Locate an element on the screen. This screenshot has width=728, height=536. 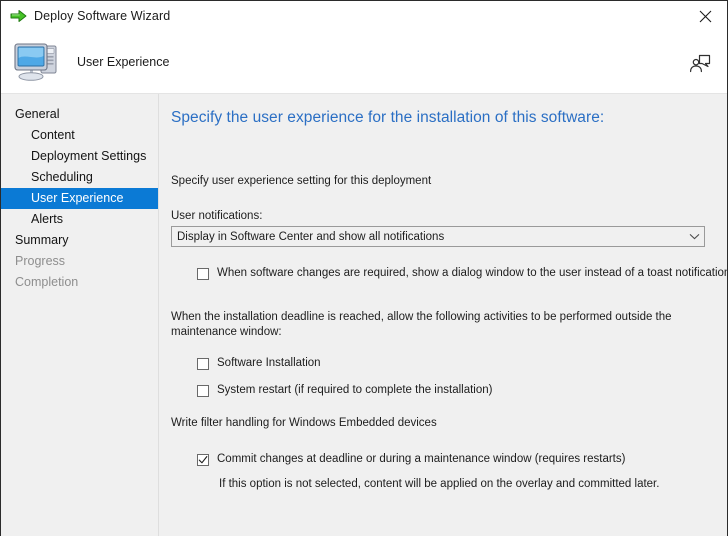
green-arrow-icon is located at coordinates (18, 16).